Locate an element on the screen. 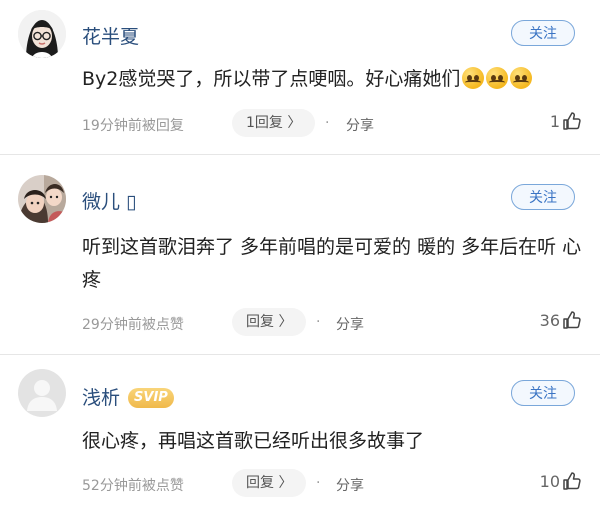  comment-time: 52分钟前被点赞 is located at coordinates (133, 486).